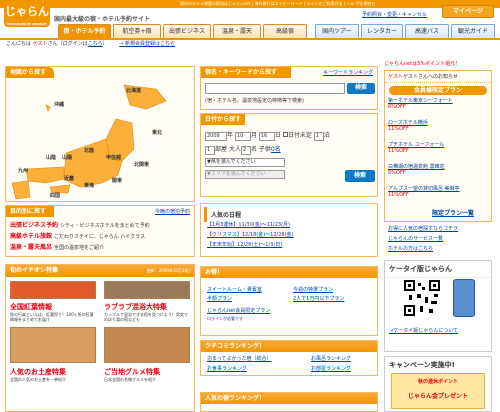 The width and height of the screenshot is (500, 412). What do you see at coordinates (34, 270) in the screenshot?
I see `featured-title: 旬のイチオシ特集` at bounding box center [34, 270].